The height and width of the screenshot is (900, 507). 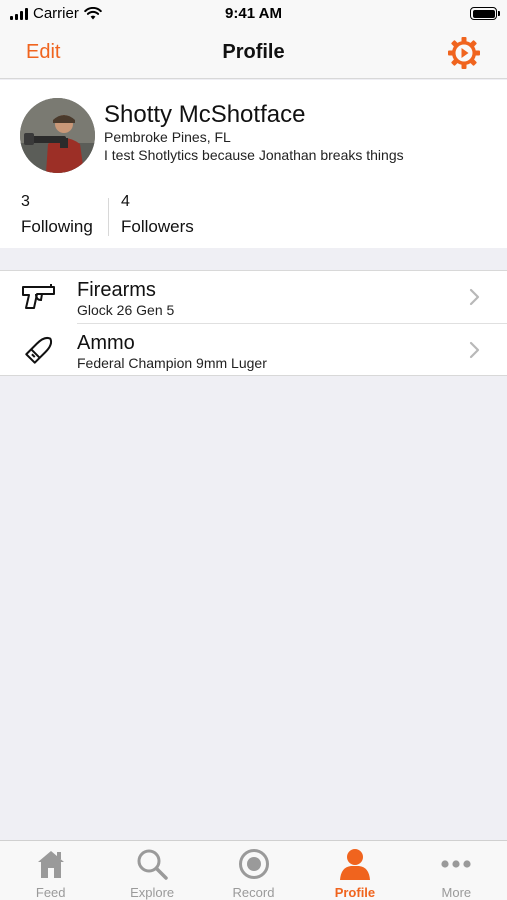 What do you see at coordinates (456, 870) in the screenshot?
I see `tab-more: More` at bounding box center [456, 870].